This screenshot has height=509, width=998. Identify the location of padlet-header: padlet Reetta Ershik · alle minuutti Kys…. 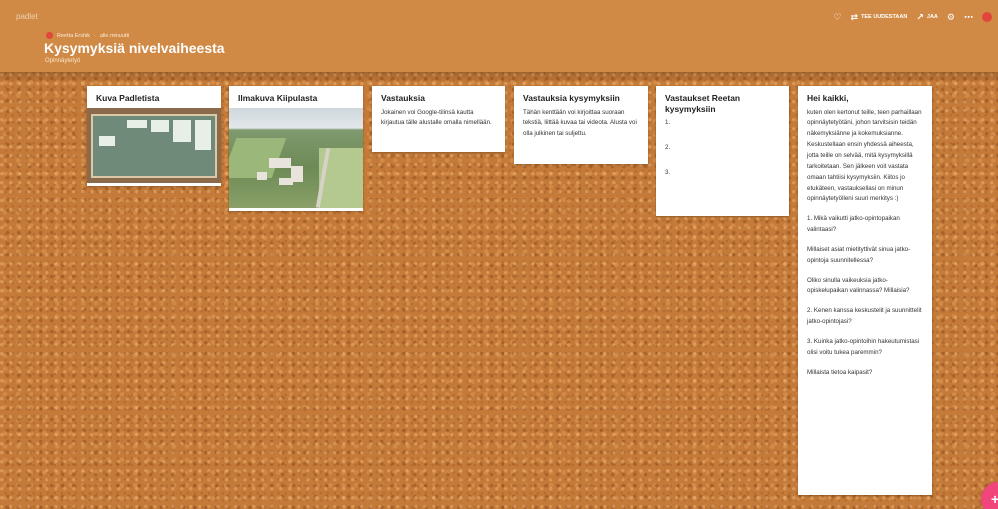
(499, 36).